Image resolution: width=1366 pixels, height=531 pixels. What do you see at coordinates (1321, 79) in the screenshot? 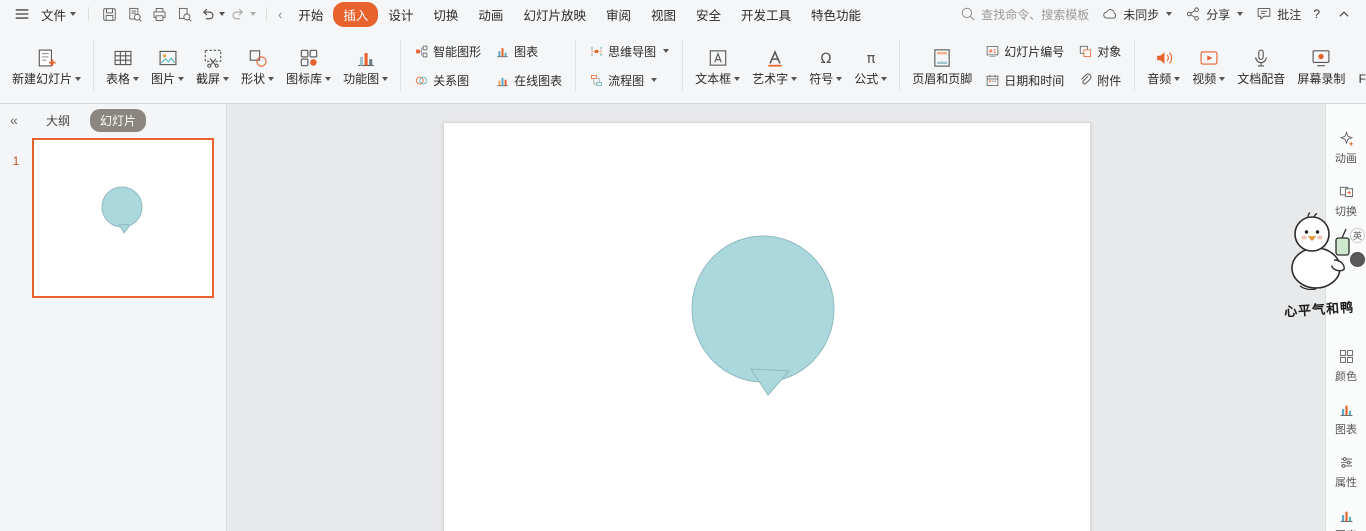
I see `ribbon-button-label: 屏幕录制` at bounding box center [1321, 79].